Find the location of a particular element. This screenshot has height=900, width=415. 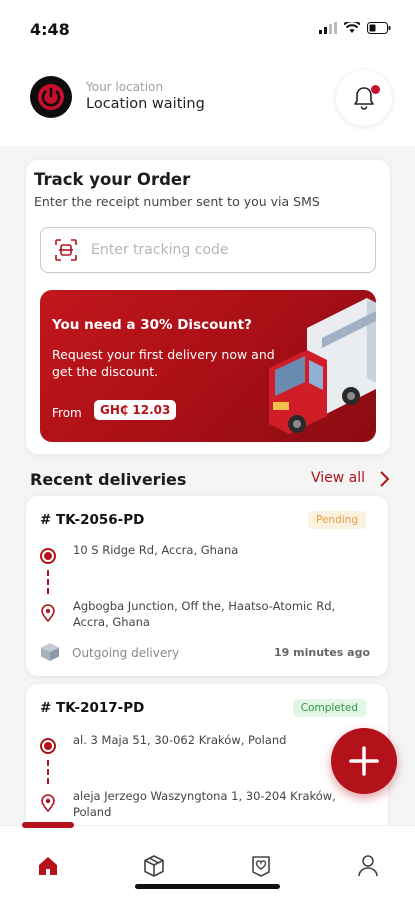

view-all-link: View all is located at coordinates (338, 478).